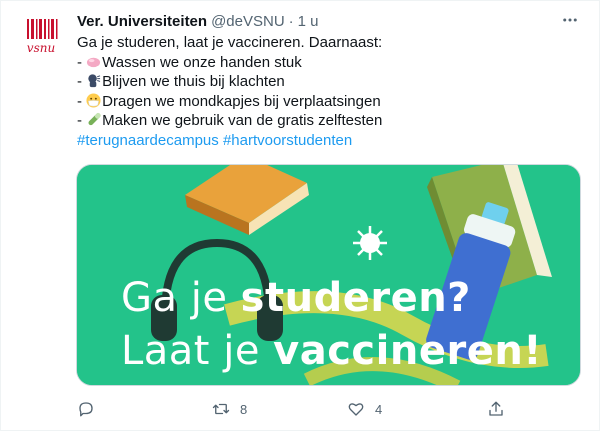 The image size is (600, 431). Describe the element at coordinates (94, 119) in the screenshot. I see `test-tube-icon` at that location.